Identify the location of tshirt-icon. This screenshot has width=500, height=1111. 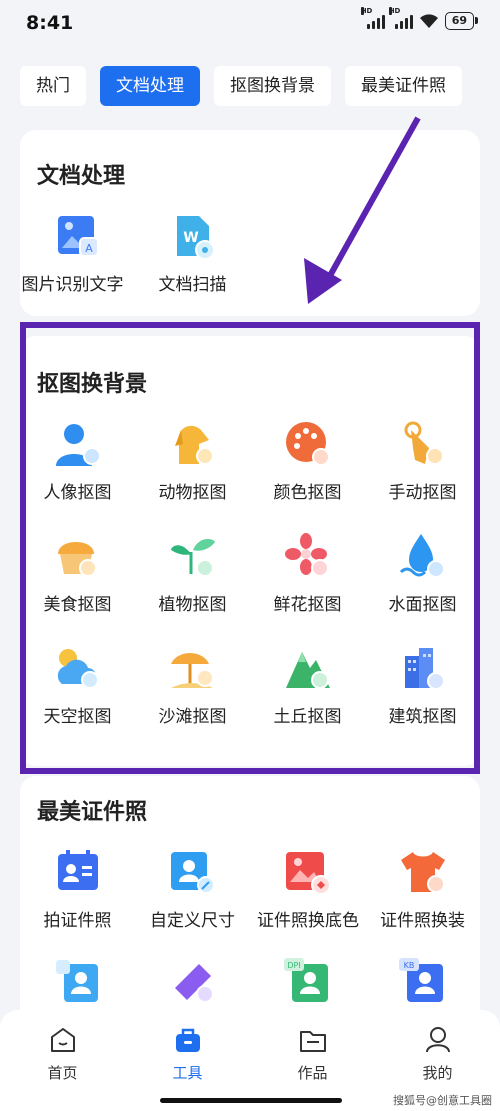
(423, 872).